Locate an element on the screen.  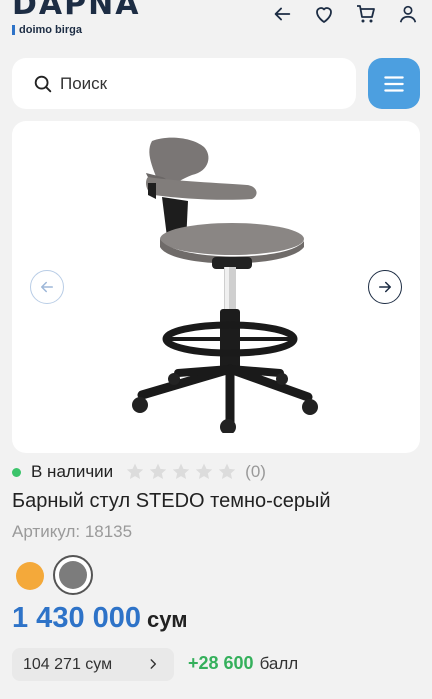
rating-stars is located at coordinates (181, 472).